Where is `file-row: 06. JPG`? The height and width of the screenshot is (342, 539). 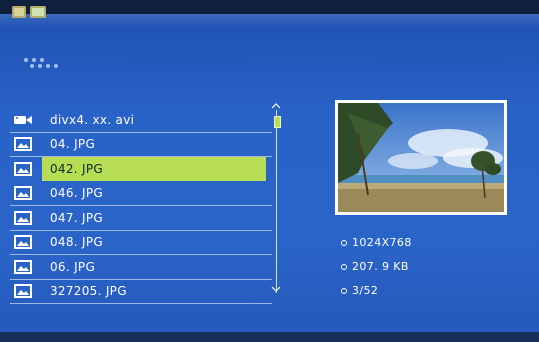
file-row: 06. JPG is located at coordinates (141, 267).